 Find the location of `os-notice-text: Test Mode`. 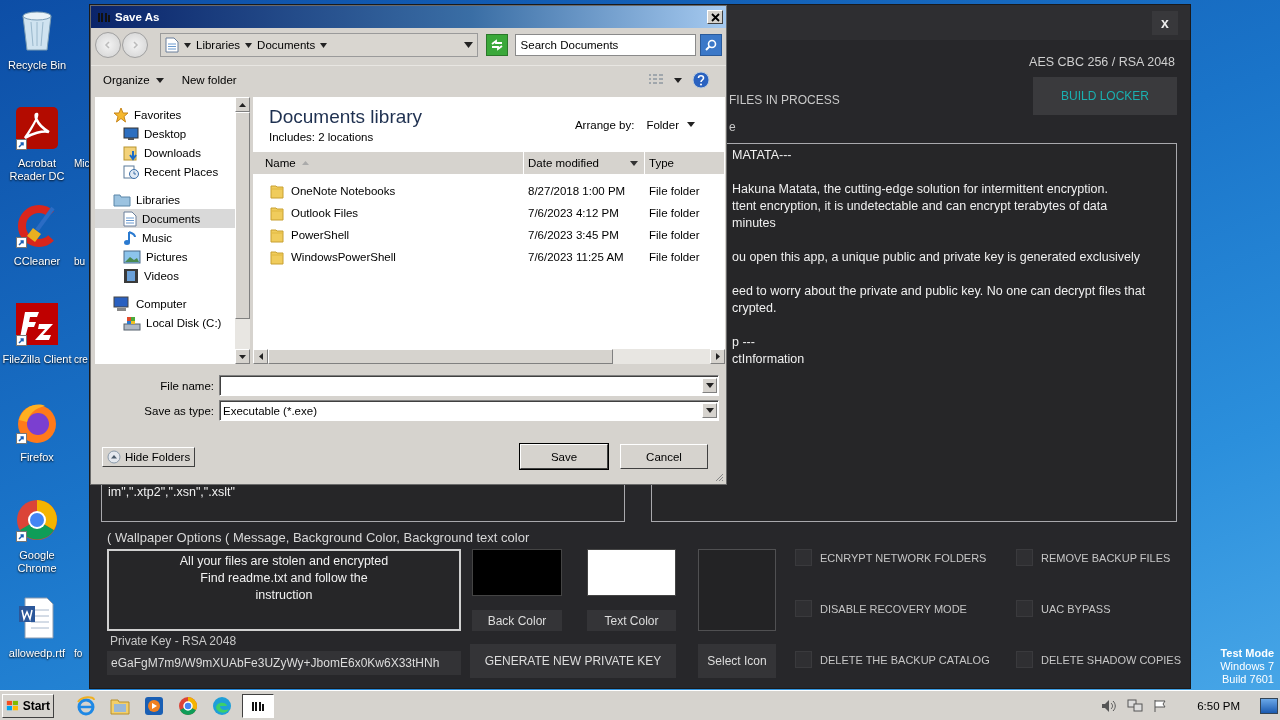

os-notice-text: Test Mode is located at coordinates (1247, 653).